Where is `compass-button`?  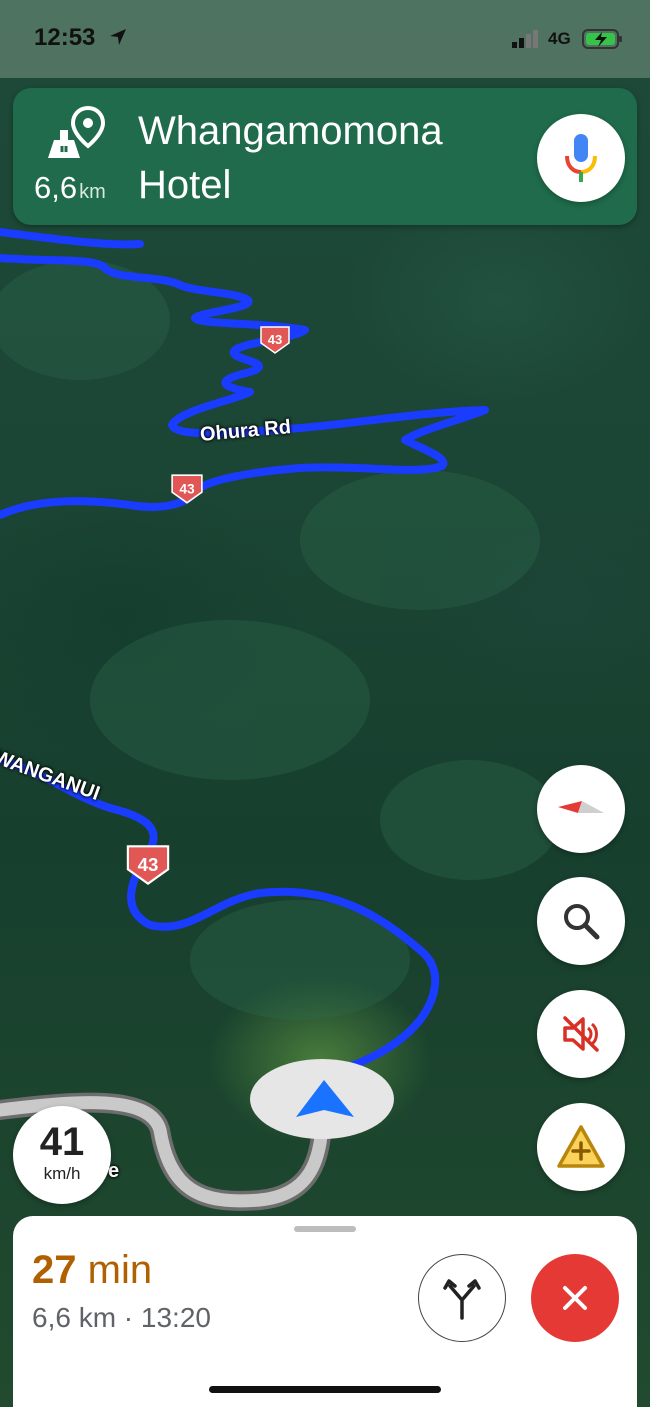
compass-button is located at coordinates (581, 809).